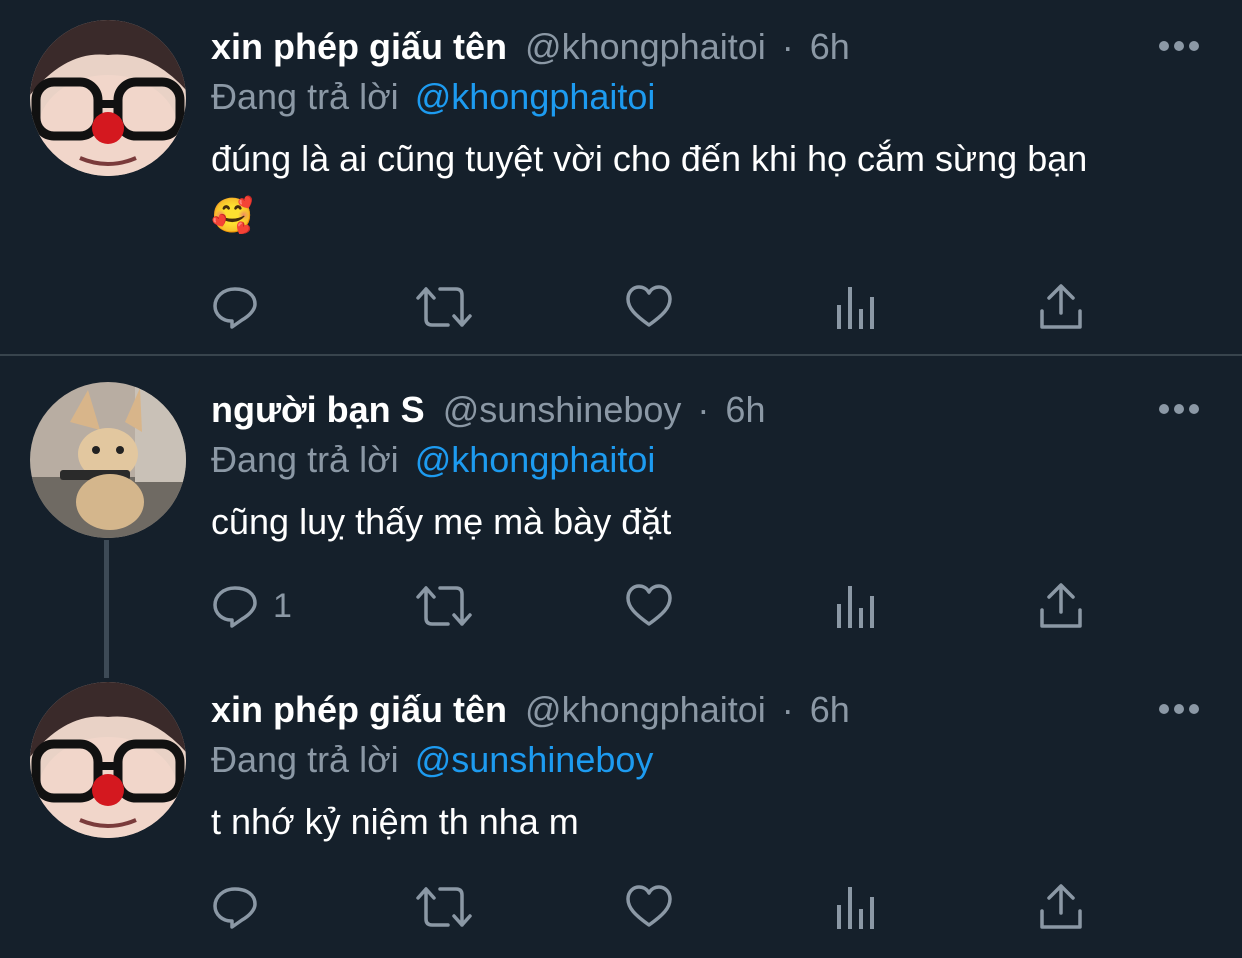 The height and width of the screenshot is (958, 1242). I want to click on tweet-text: t nhớ kỷ niệm th nha m, so click(711, 822).